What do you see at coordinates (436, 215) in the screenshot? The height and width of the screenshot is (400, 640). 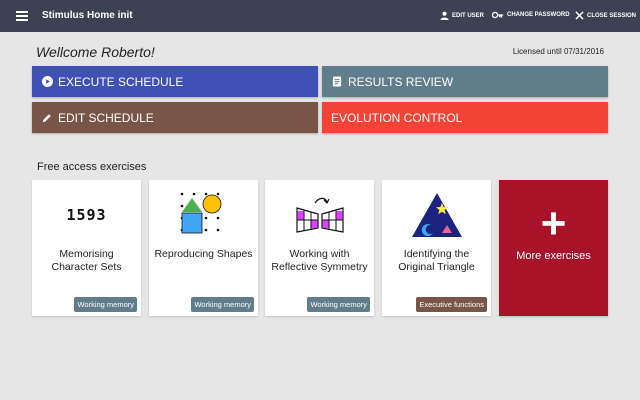 I see `triangle-icon` at bounding box center [436, 215].